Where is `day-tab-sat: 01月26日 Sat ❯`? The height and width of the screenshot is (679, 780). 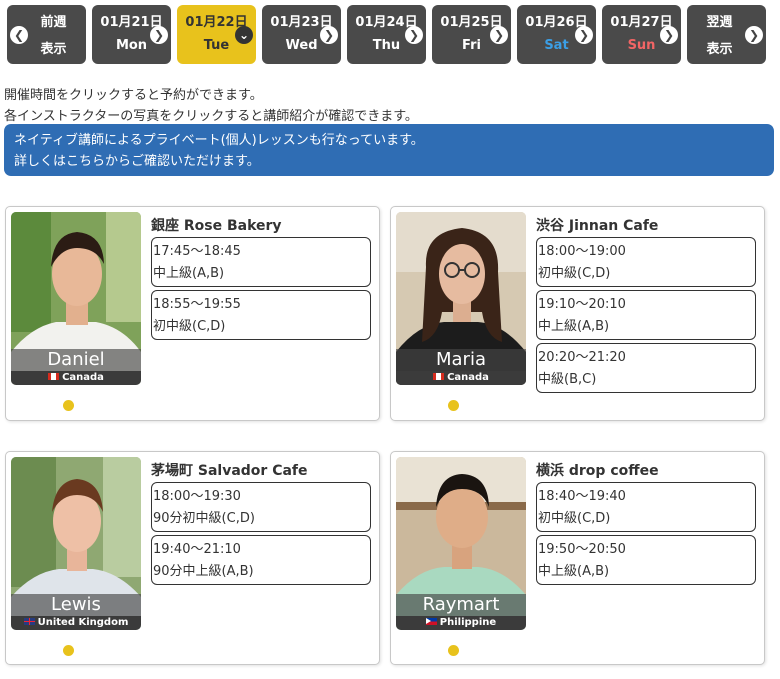 day-tab-sat: 01月26日 Sat ❯ is located at coordinates (556, 34).